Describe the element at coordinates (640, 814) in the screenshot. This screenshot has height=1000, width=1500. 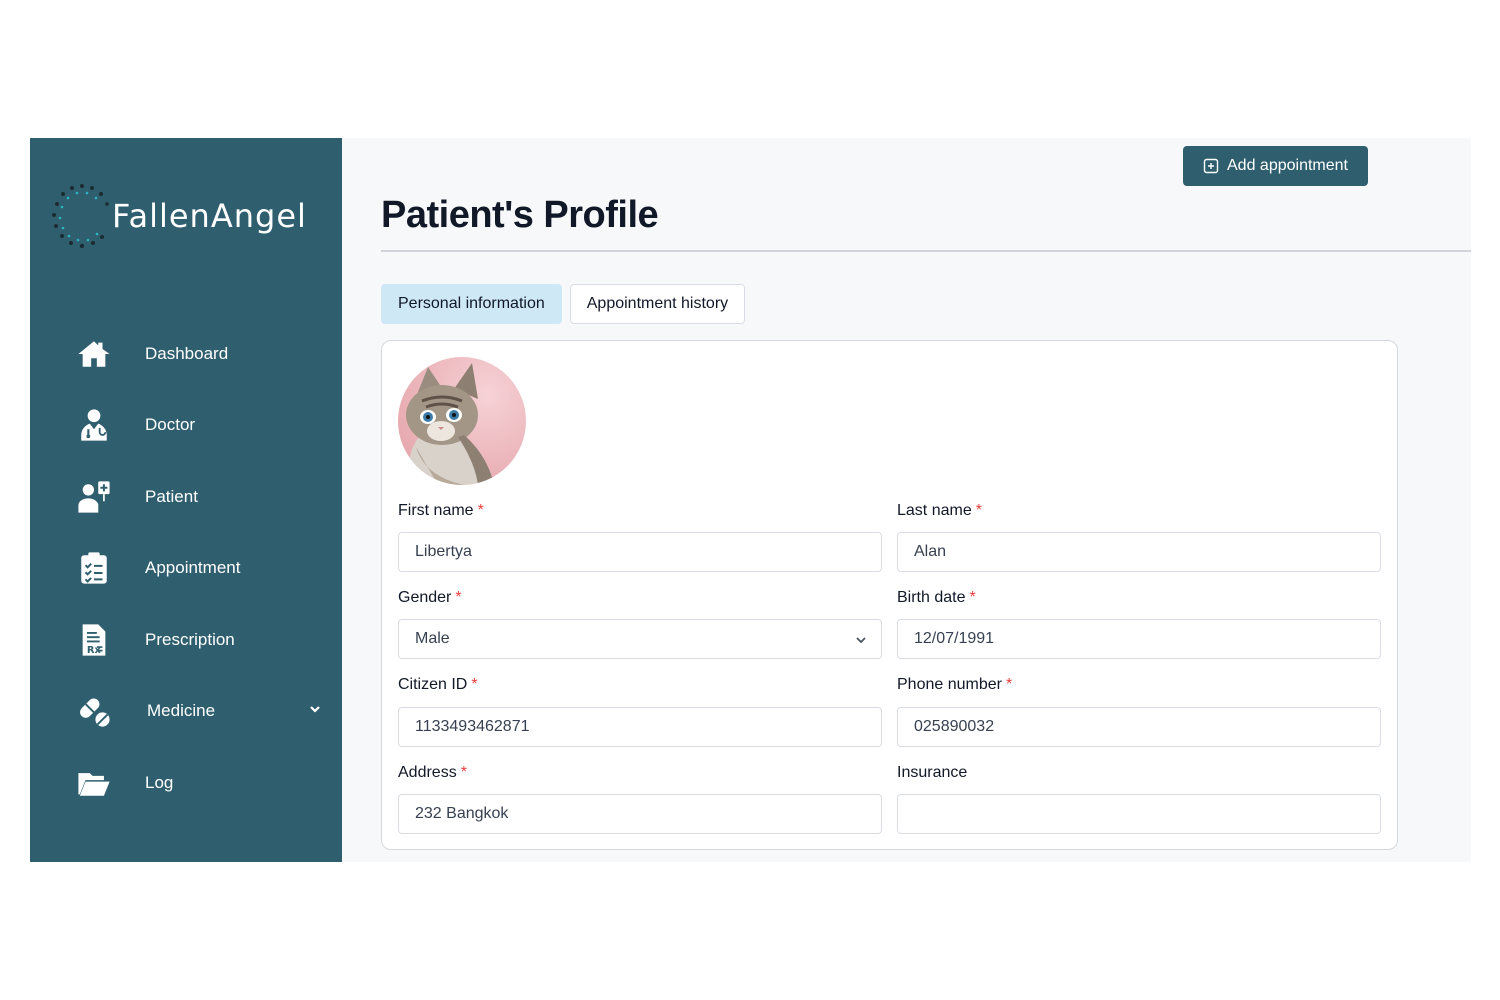
I see `address-field: 232 Bangkok` at that location.